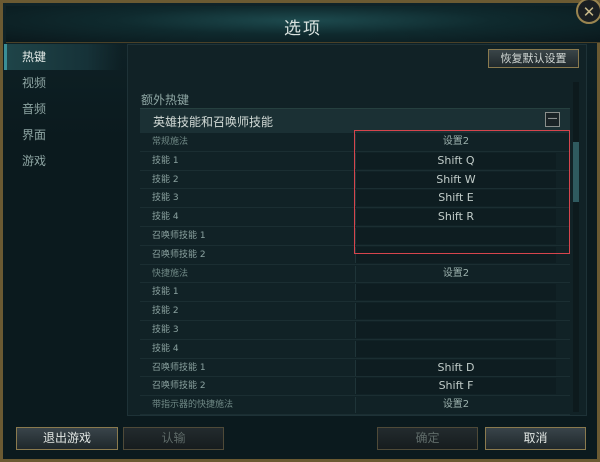 The height and width of the screenshot is (462, 600). I want to click on table-row: 召唤师技能 2 Shift F, so click(355, 387).